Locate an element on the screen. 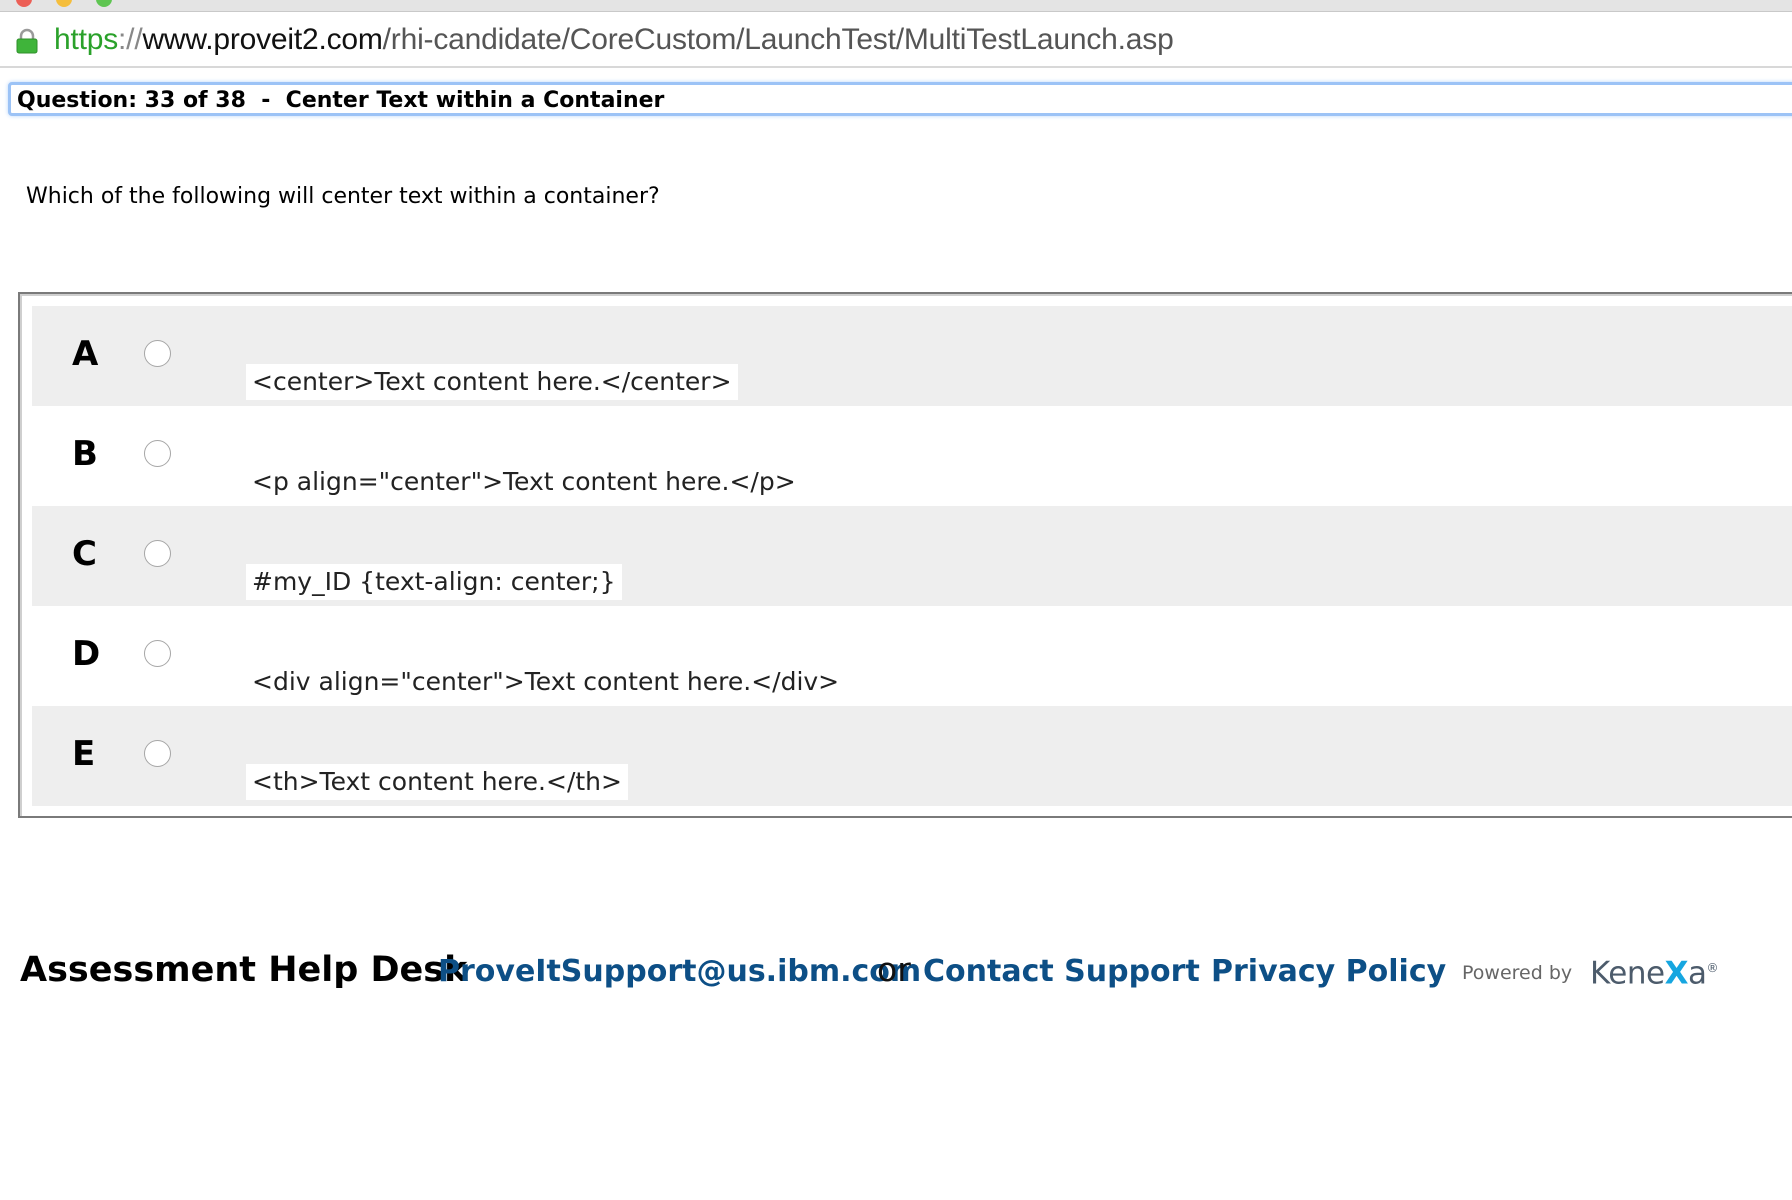 The height and width of the screenshot is (1200, 1792). kenexa-logo: KeneXa® is located at coordinates (1654, 970).